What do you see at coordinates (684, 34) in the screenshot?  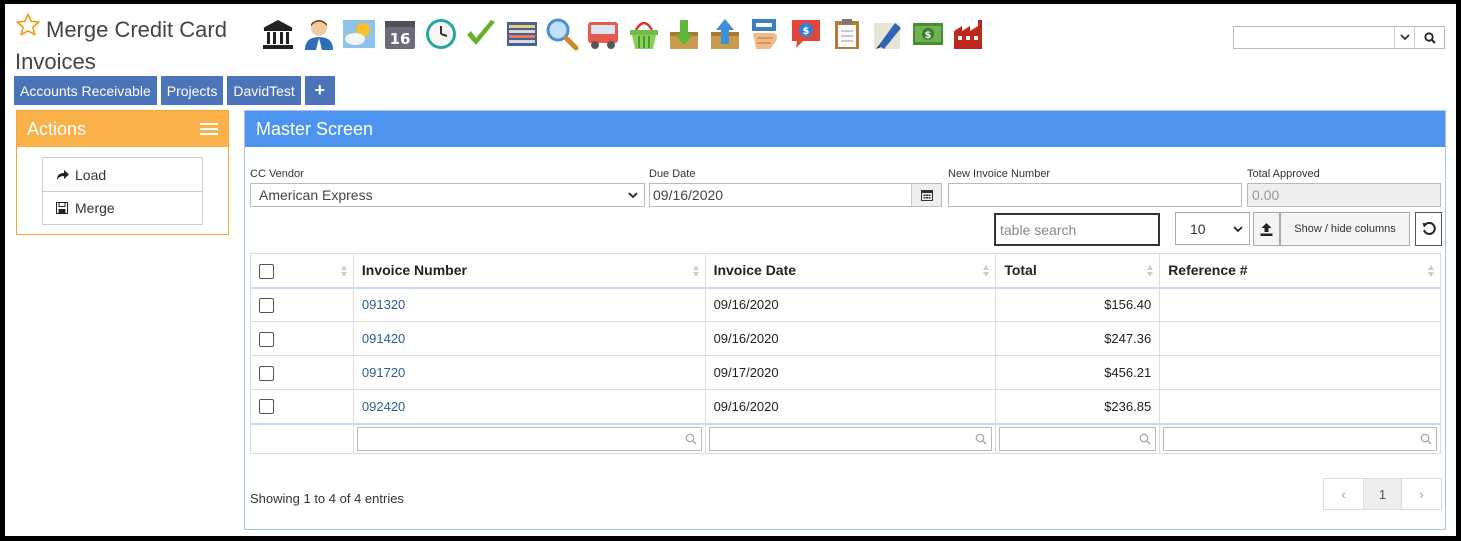 I see `download-box-icon` at bounding box center [684, 34].